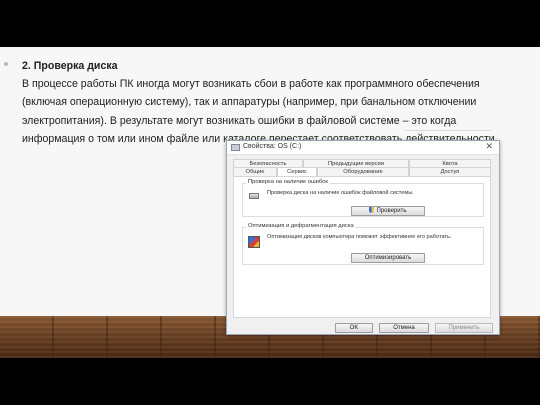 Image resolution: width=540 pixels, height=405 pixels. Describe the element at coordinates (450, 171) in the screenshot. I see `tab-sharing: Доступ` at that location.